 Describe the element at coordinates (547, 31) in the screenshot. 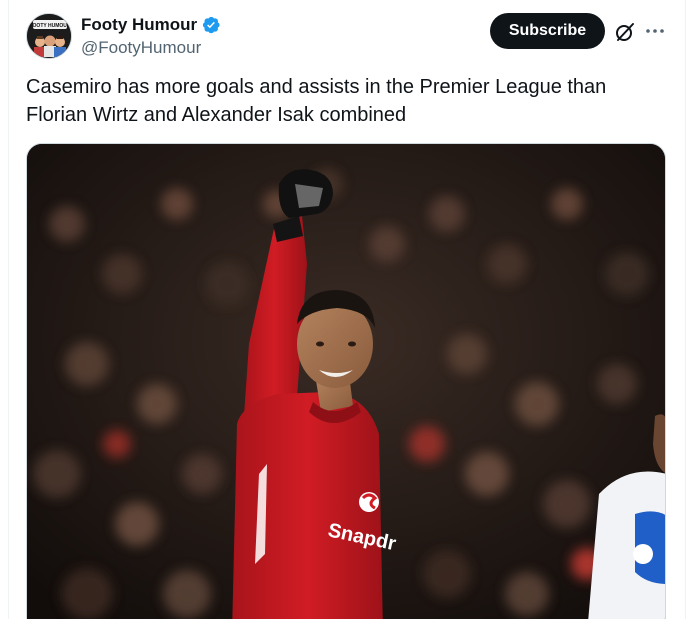

I see `subscribe-button: Subscribe` at that location.